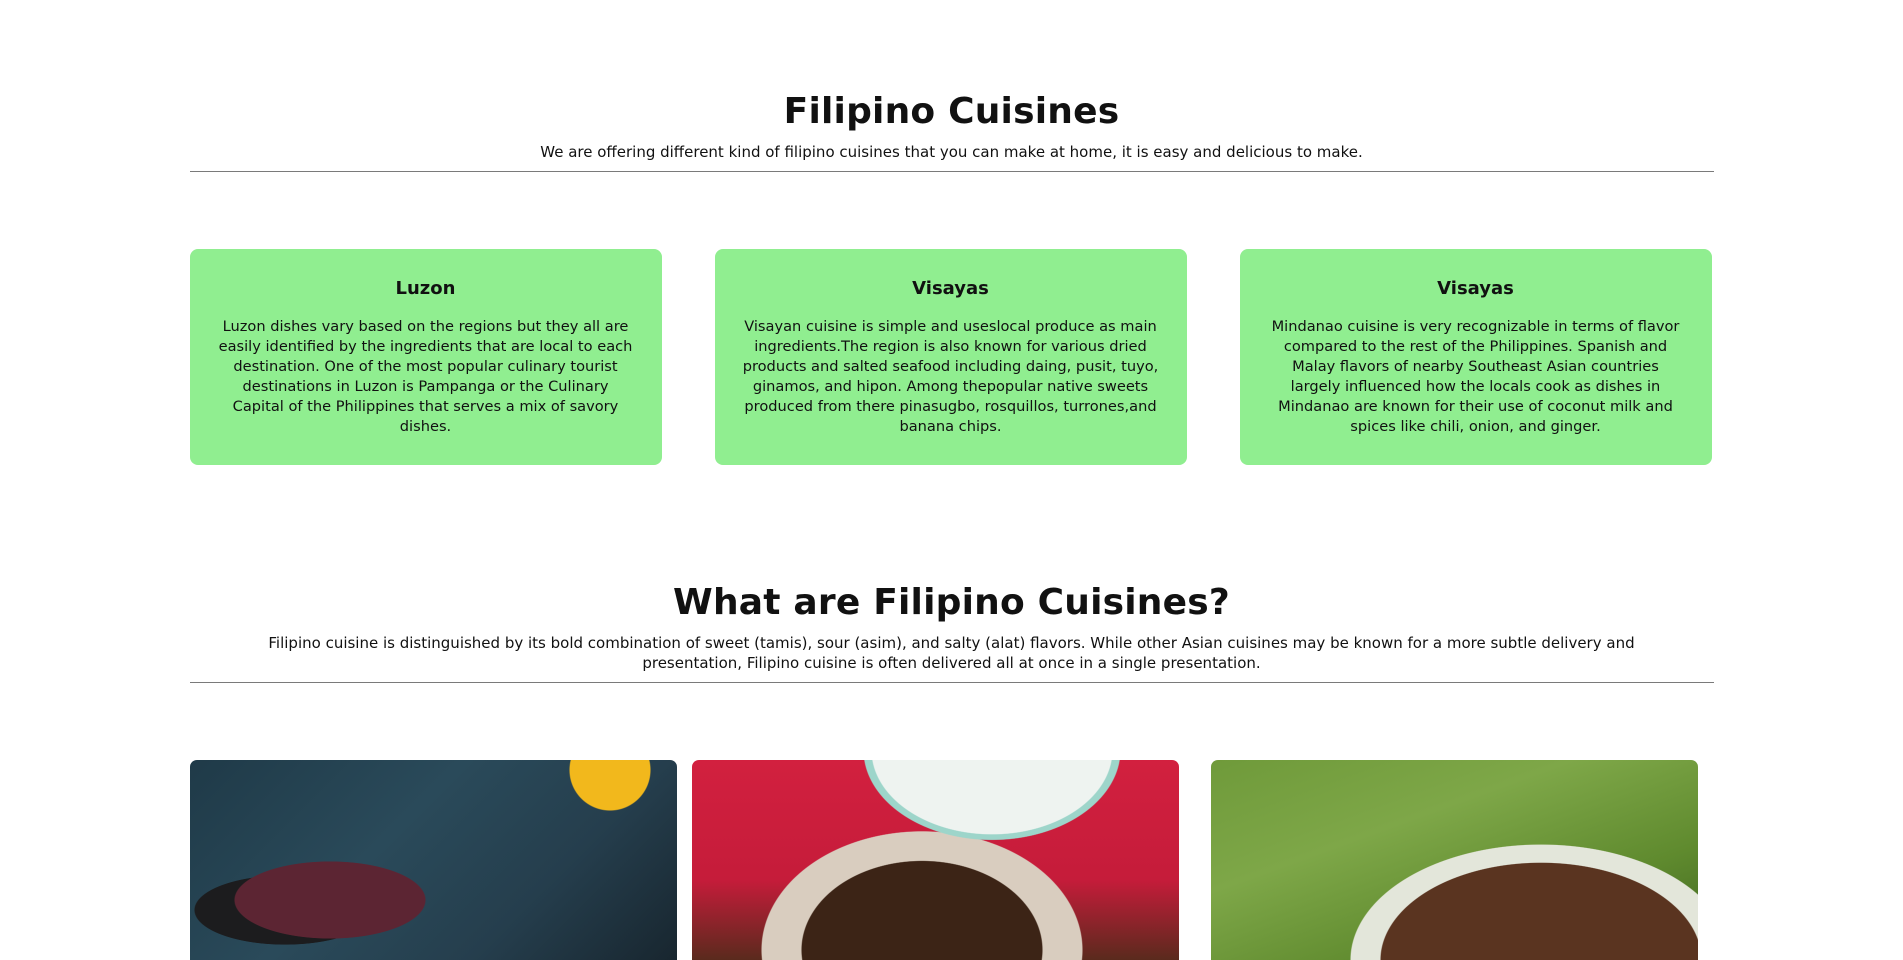 This screenshot has height=960, width=1903. What do you see at coordinates (951, 682) in the screenshot?
I see `about-divider` at bounding box center [951, 682].